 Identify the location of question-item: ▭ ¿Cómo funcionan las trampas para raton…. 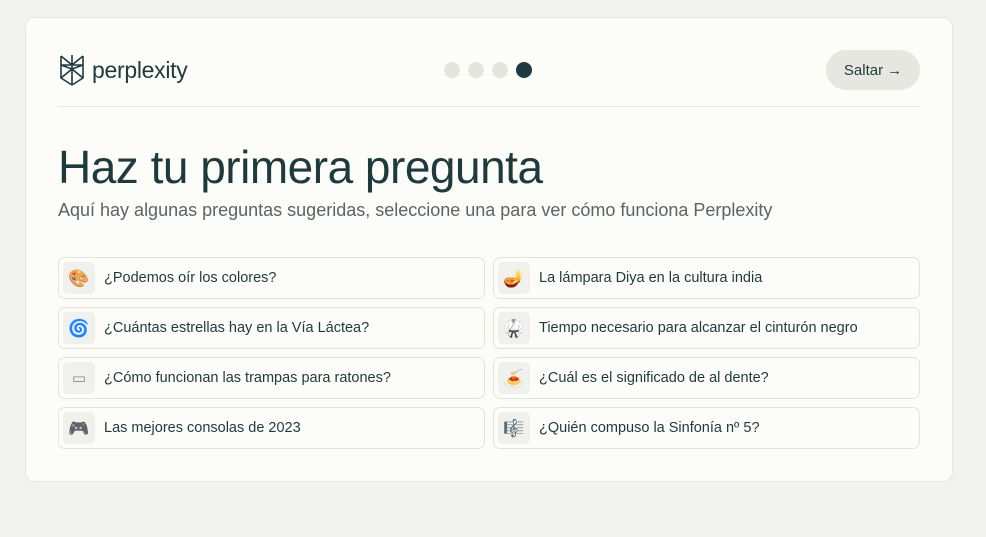
(271, 378).